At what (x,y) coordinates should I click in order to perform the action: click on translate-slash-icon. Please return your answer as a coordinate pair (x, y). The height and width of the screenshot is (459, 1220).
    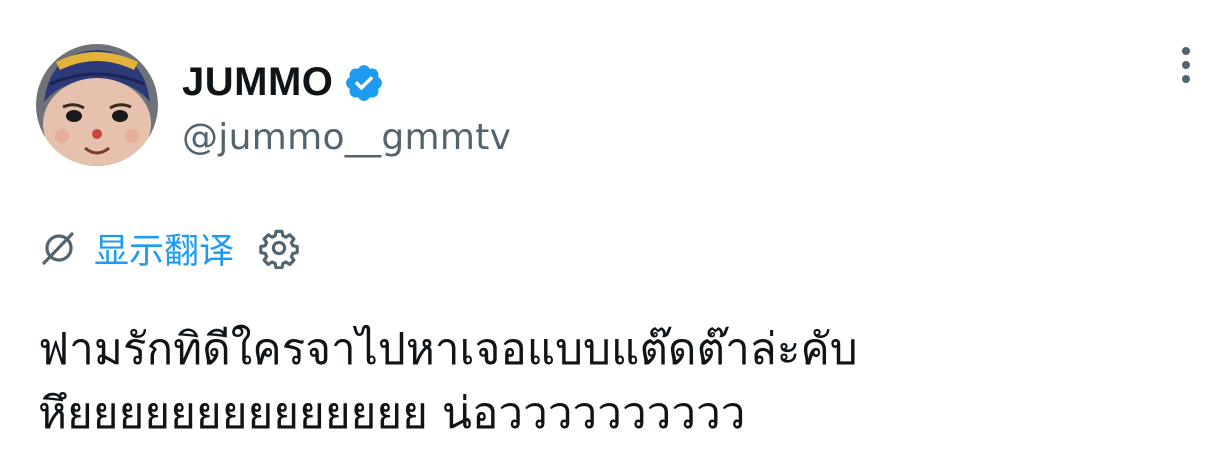
    Looking at the image, I should click on (58, 248).